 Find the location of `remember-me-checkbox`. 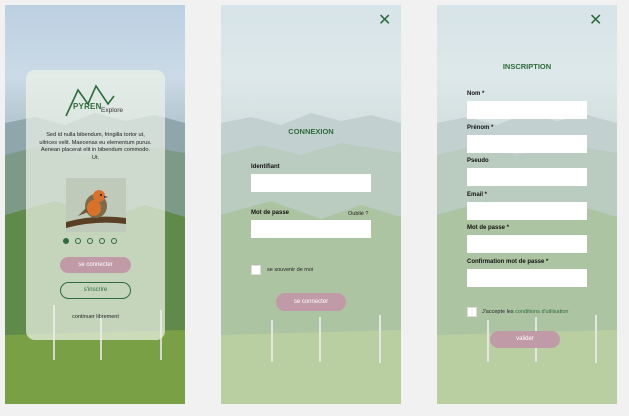

remember-me-checkbox is located at coordinates (256, 270).